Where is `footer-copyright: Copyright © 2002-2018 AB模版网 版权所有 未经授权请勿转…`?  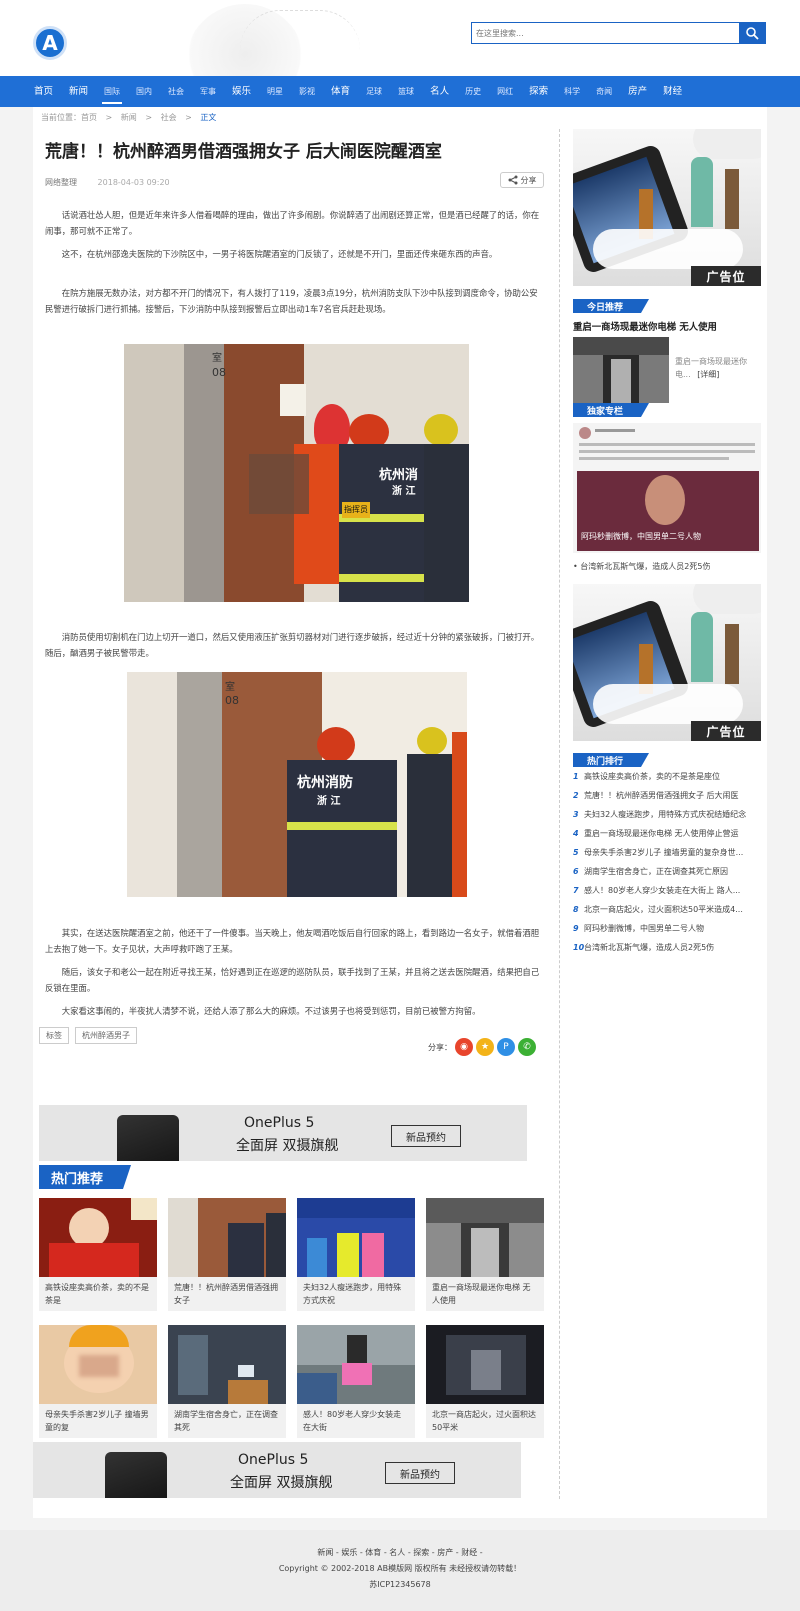
footer-copyright: Copyright © 2002-2018 AB模版网 版权所有 未经授权请勿转… is located at coordinates (400, 1568).